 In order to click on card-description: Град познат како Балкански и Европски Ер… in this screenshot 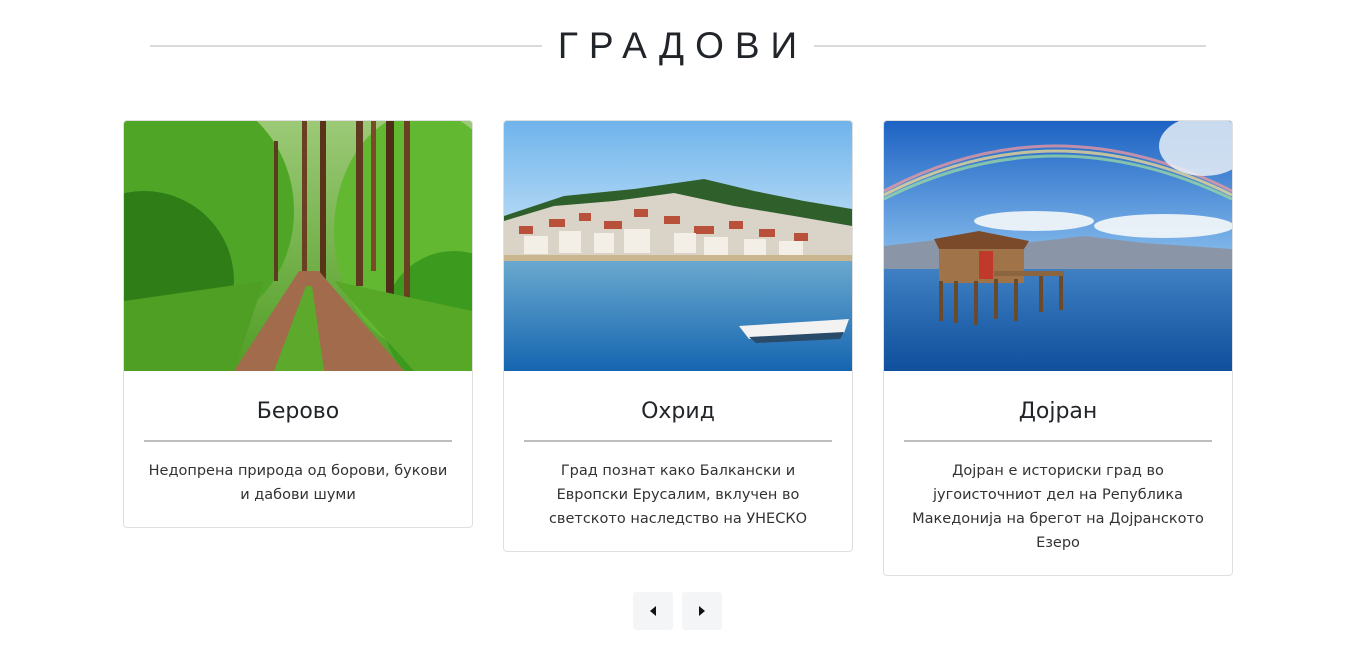, I will do `click(678, 495)`.